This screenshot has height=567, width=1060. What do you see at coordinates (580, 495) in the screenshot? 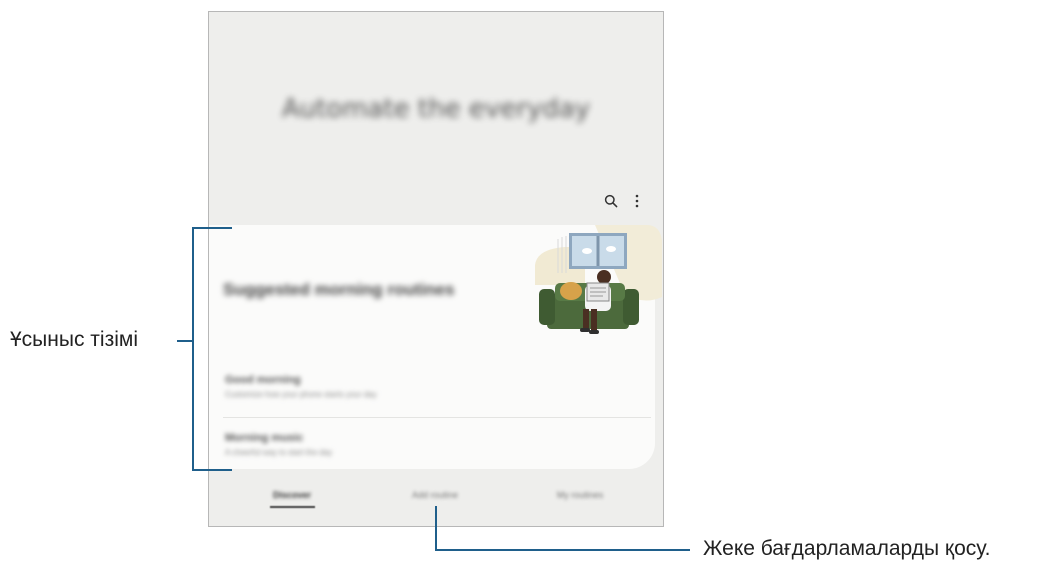
I see `tab-my-routines: My routines` at bounding box center [580, 495].